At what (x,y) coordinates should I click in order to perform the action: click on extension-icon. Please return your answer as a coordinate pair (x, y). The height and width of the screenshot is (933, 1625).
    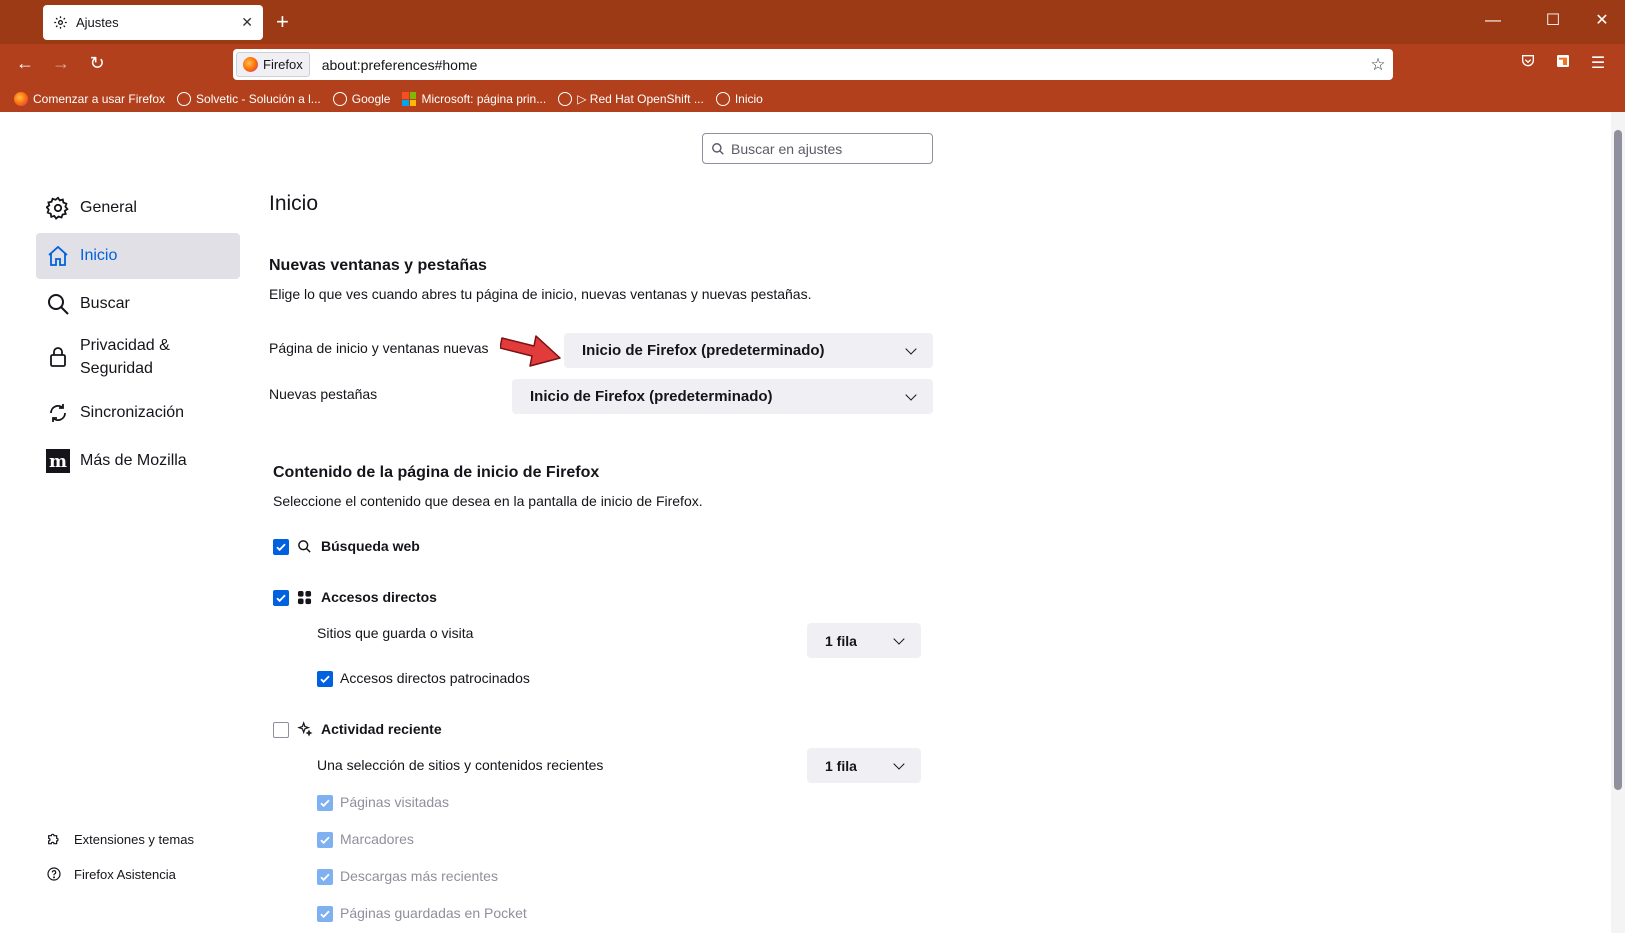
    Looking at the image, I should click on (1563, 63).